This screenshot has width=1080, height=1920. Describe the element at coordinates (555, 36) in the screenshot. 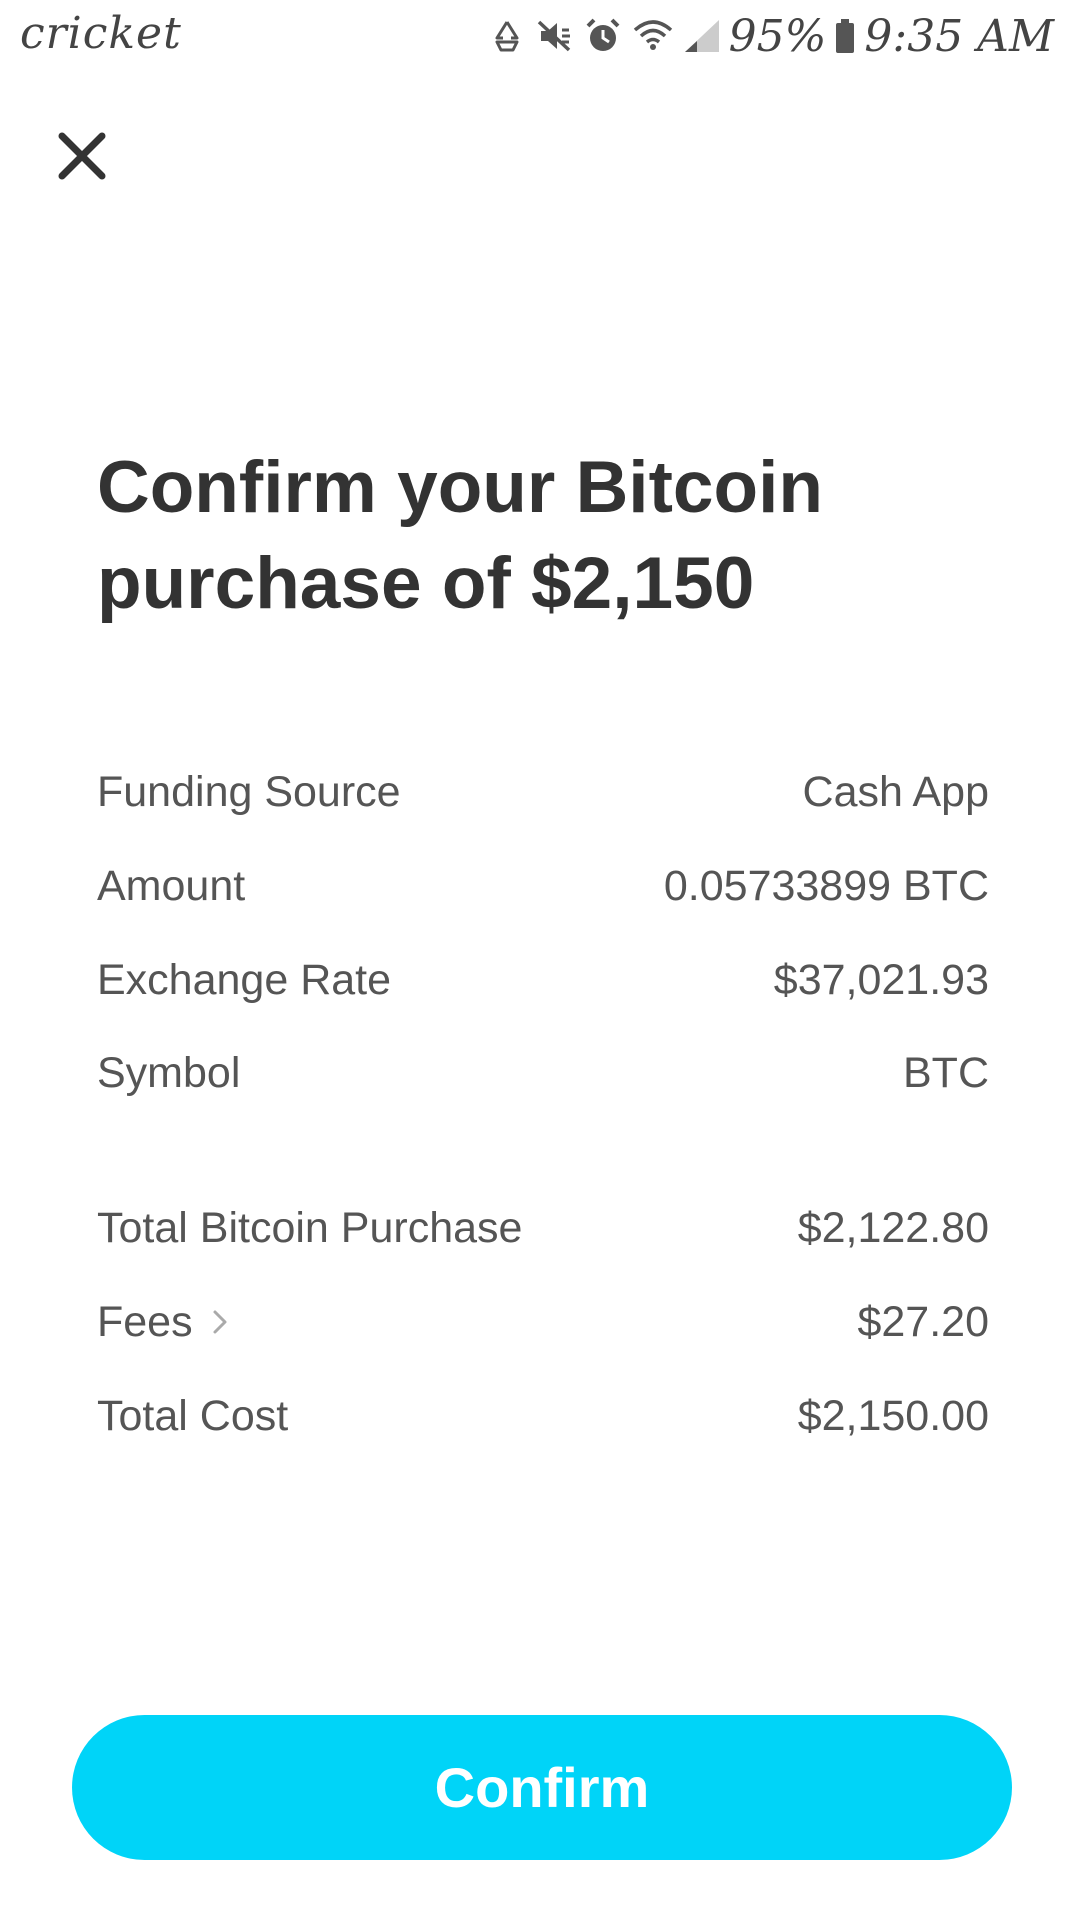

I see `mute-icon` at that location.